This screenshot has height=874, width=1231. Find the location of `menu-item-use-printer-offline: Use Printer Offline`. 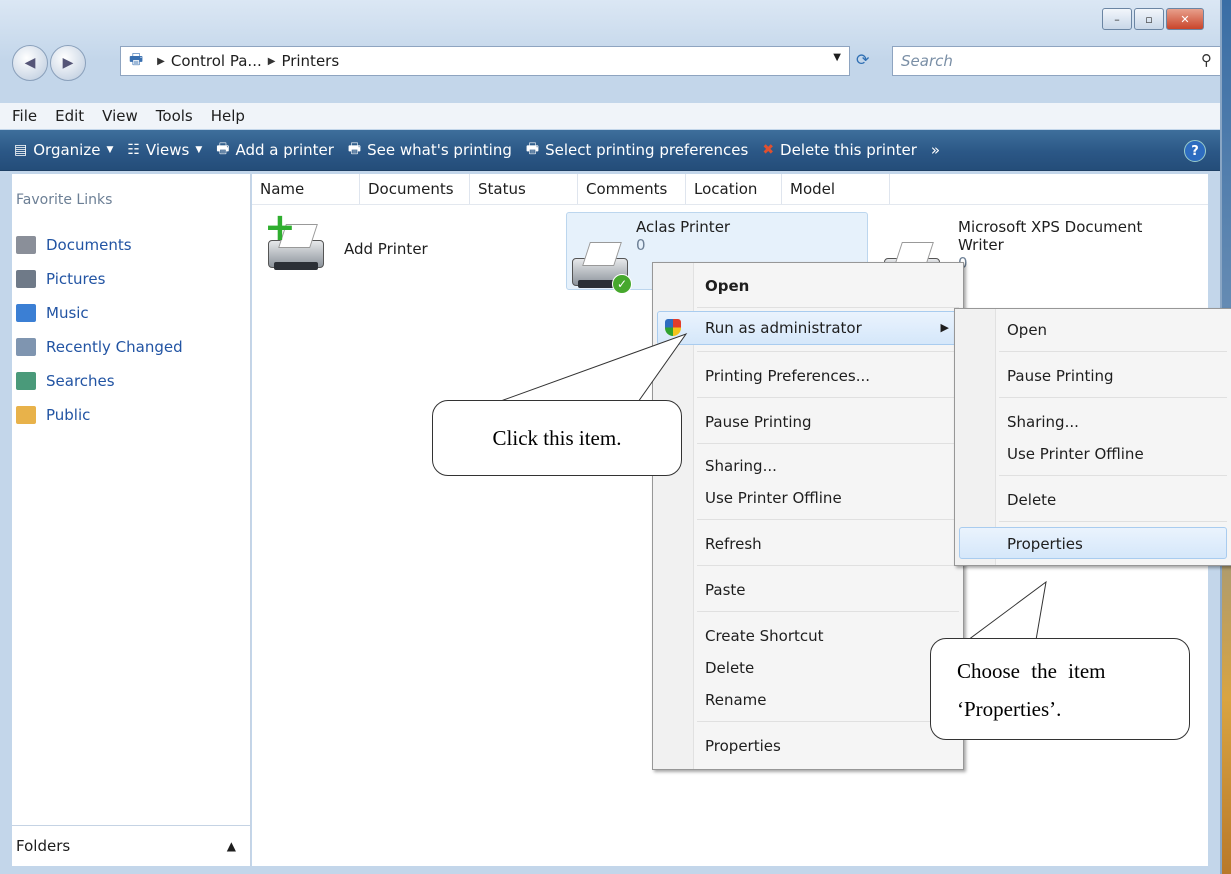

menu-item-use-printer-offline: Use Printer Offline is located at coordinates (773, 498).